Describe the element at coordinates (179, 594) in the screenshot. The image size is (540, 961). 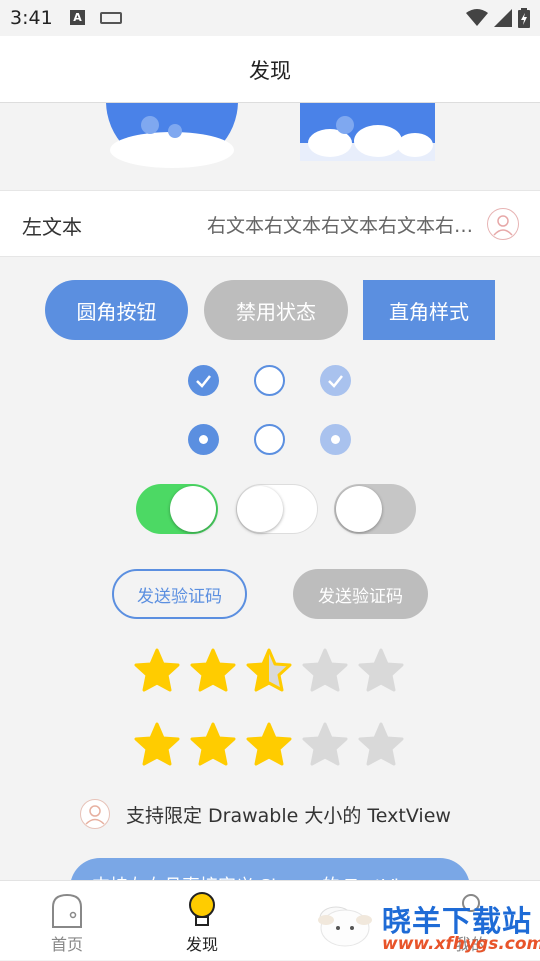
I see `send-code-button: 发送验证码` at that location.